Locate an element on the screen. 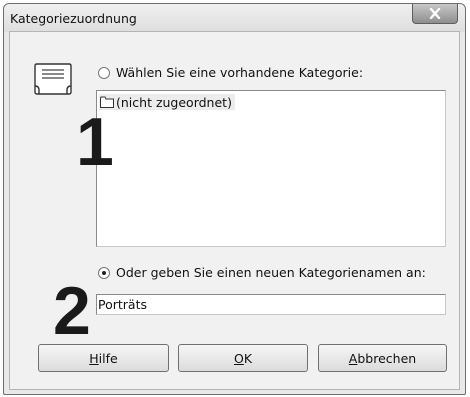  cancel-button: Abbrechen is located at coordinates (382, 358).